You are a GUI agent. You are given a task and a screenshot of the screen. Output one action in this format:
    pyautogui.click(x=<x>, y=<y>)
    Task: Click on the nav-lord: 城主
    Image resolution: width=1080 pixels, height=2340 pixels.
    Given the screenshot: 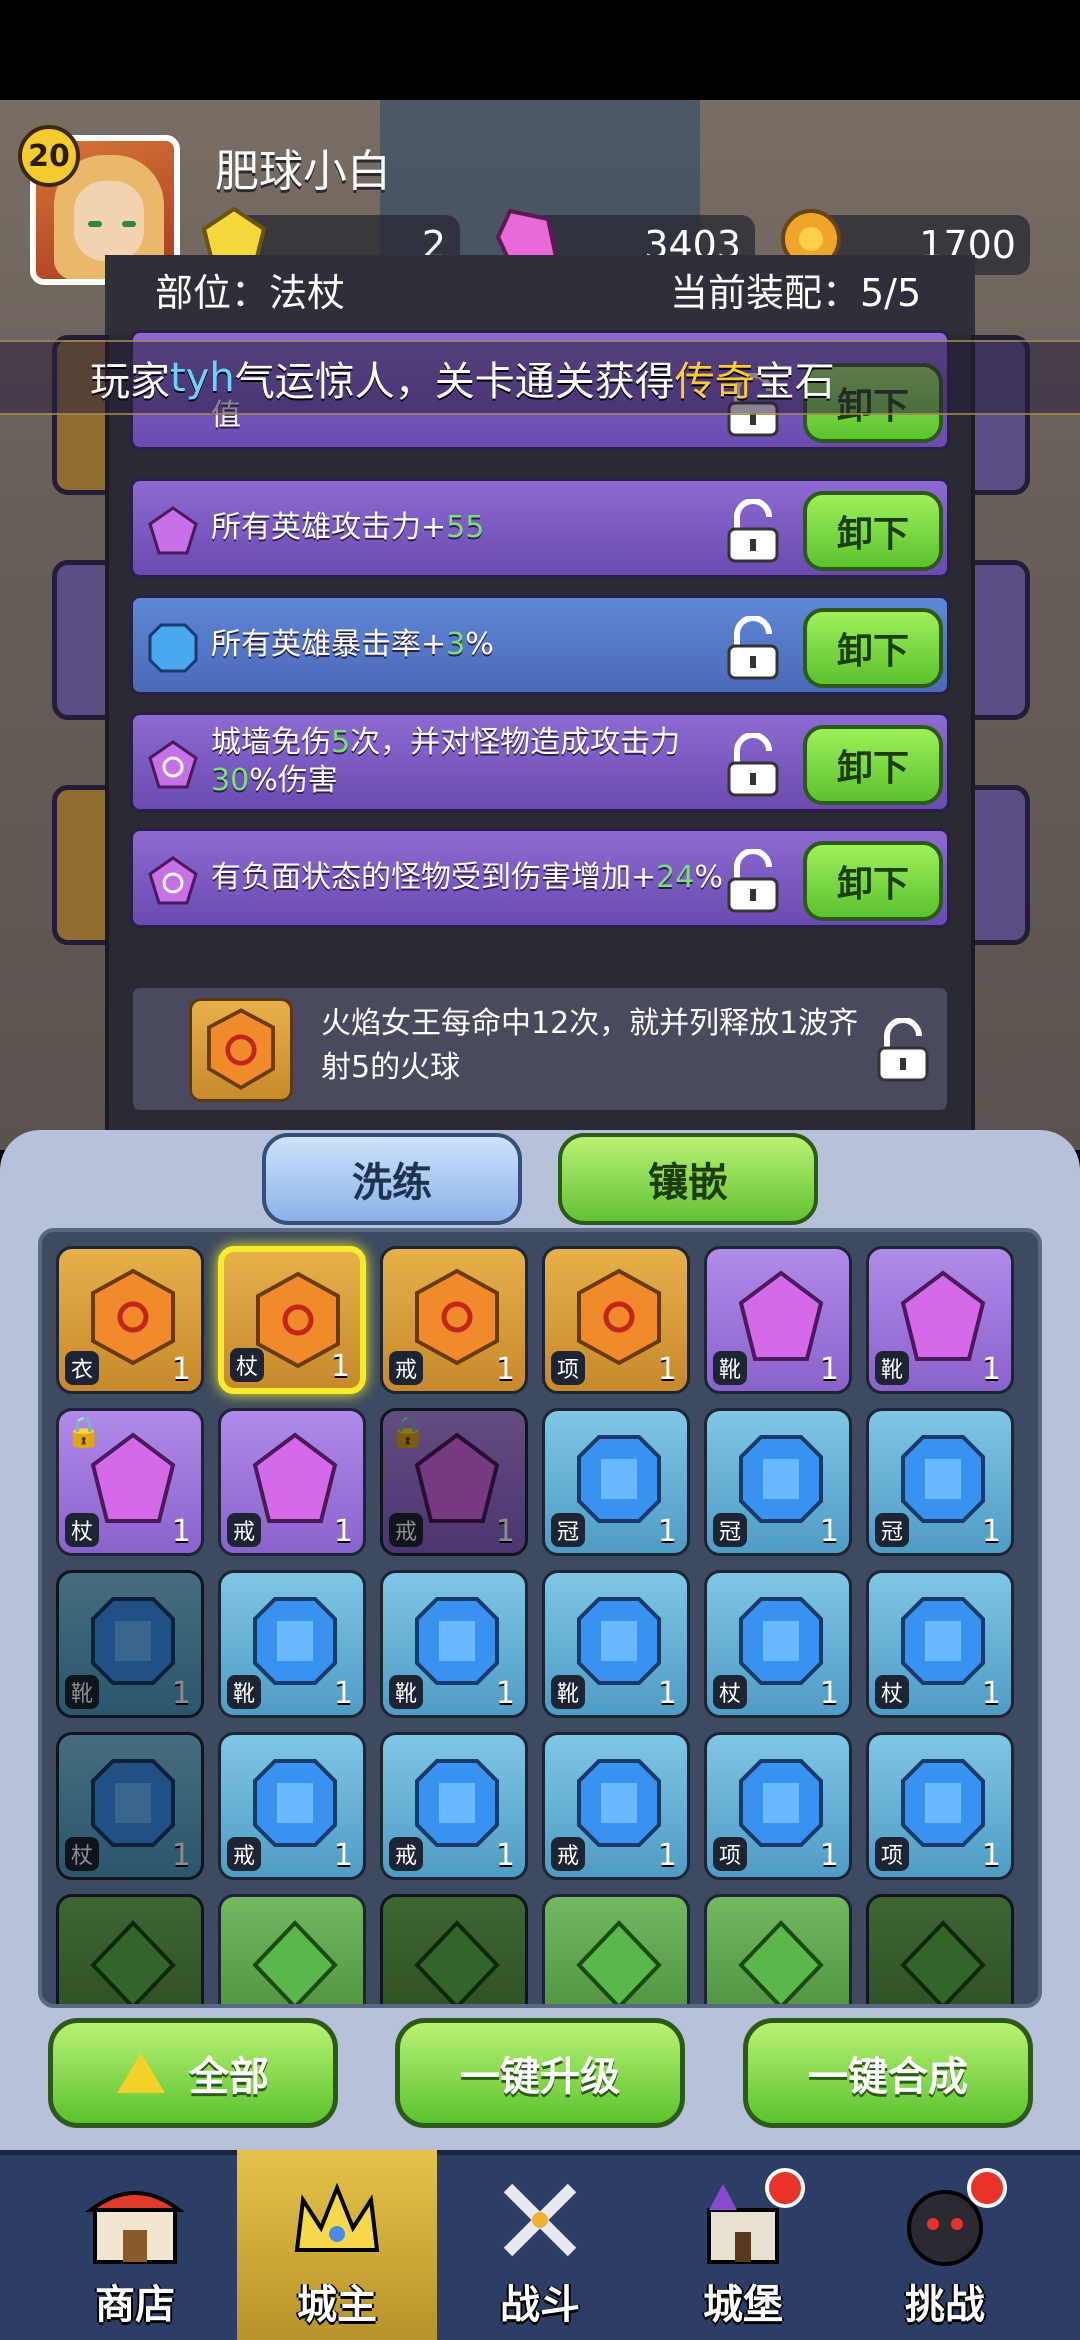 What is the action you would take?
    pyautogui.click(x=337, y=2245)
    